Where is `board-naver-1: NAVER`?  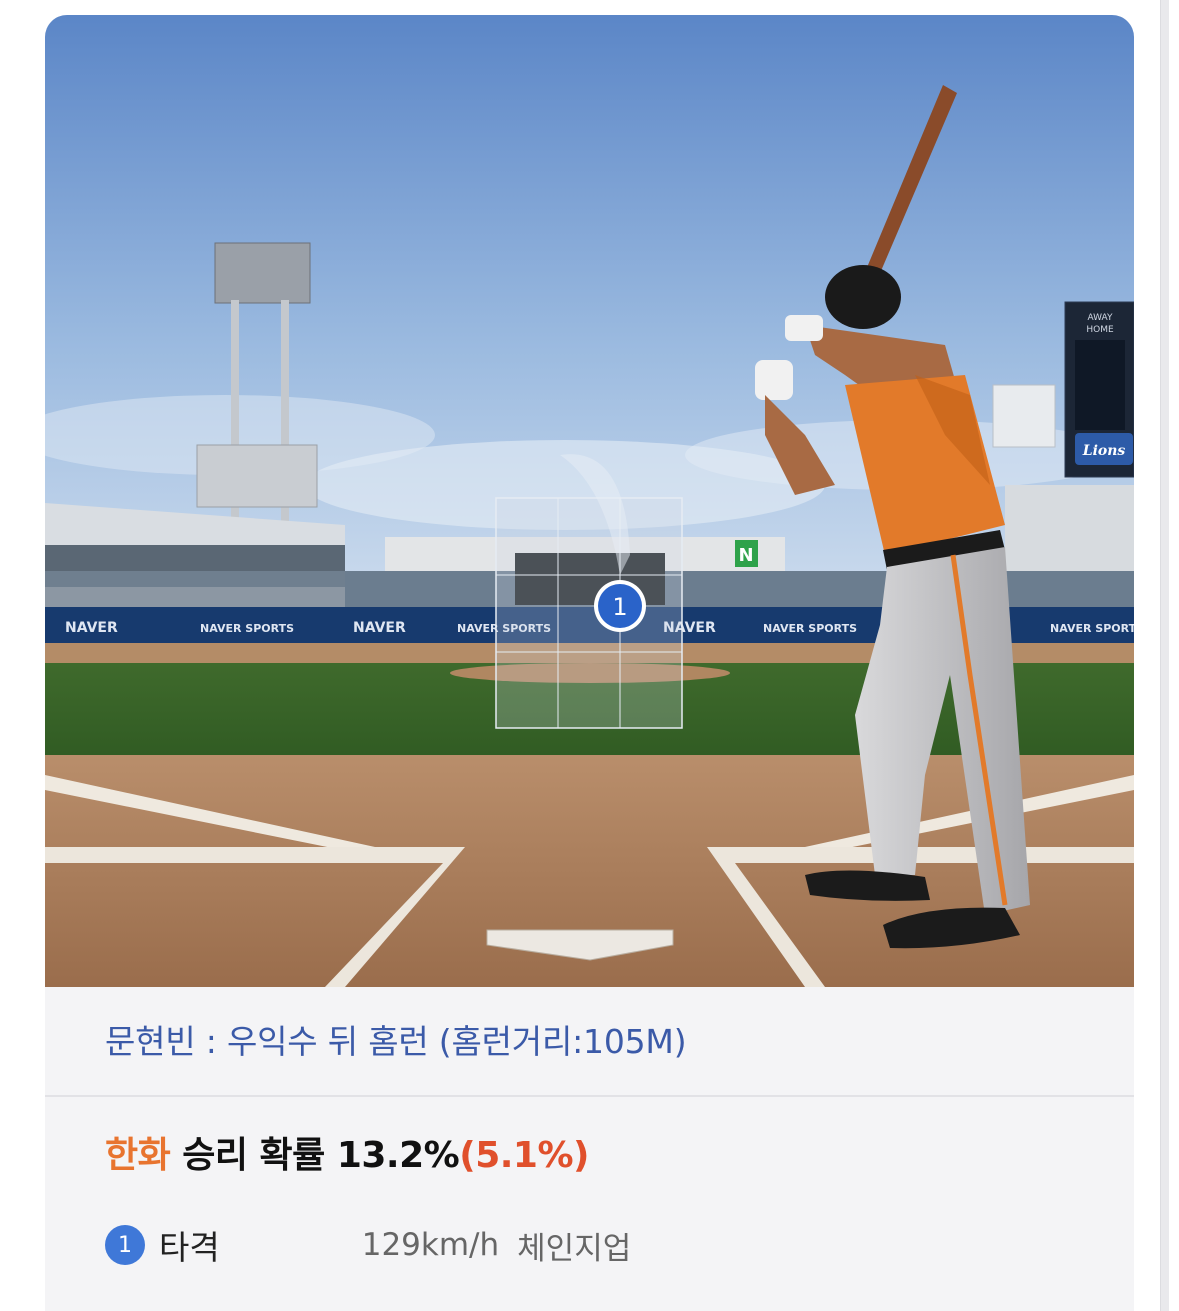
board-naver-1: NAVER is located at coordinates (91, 628).